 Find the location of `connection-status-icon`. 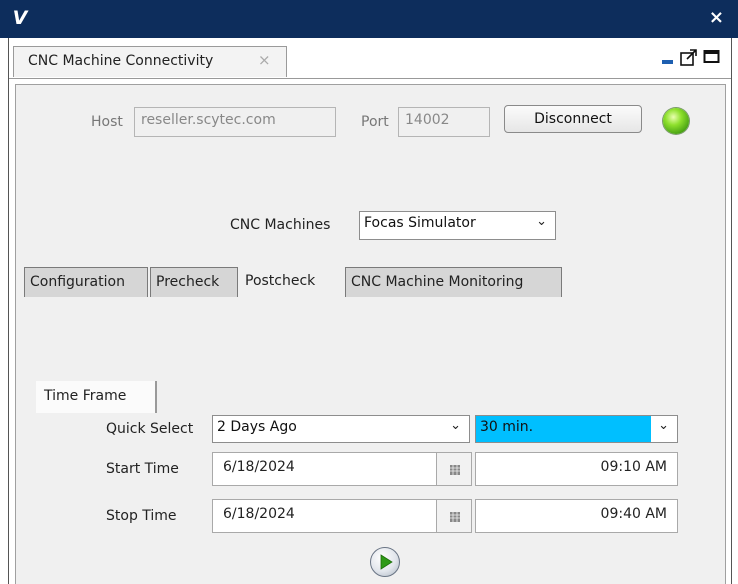

connection-status-icon is located at coordinates (676, 121).